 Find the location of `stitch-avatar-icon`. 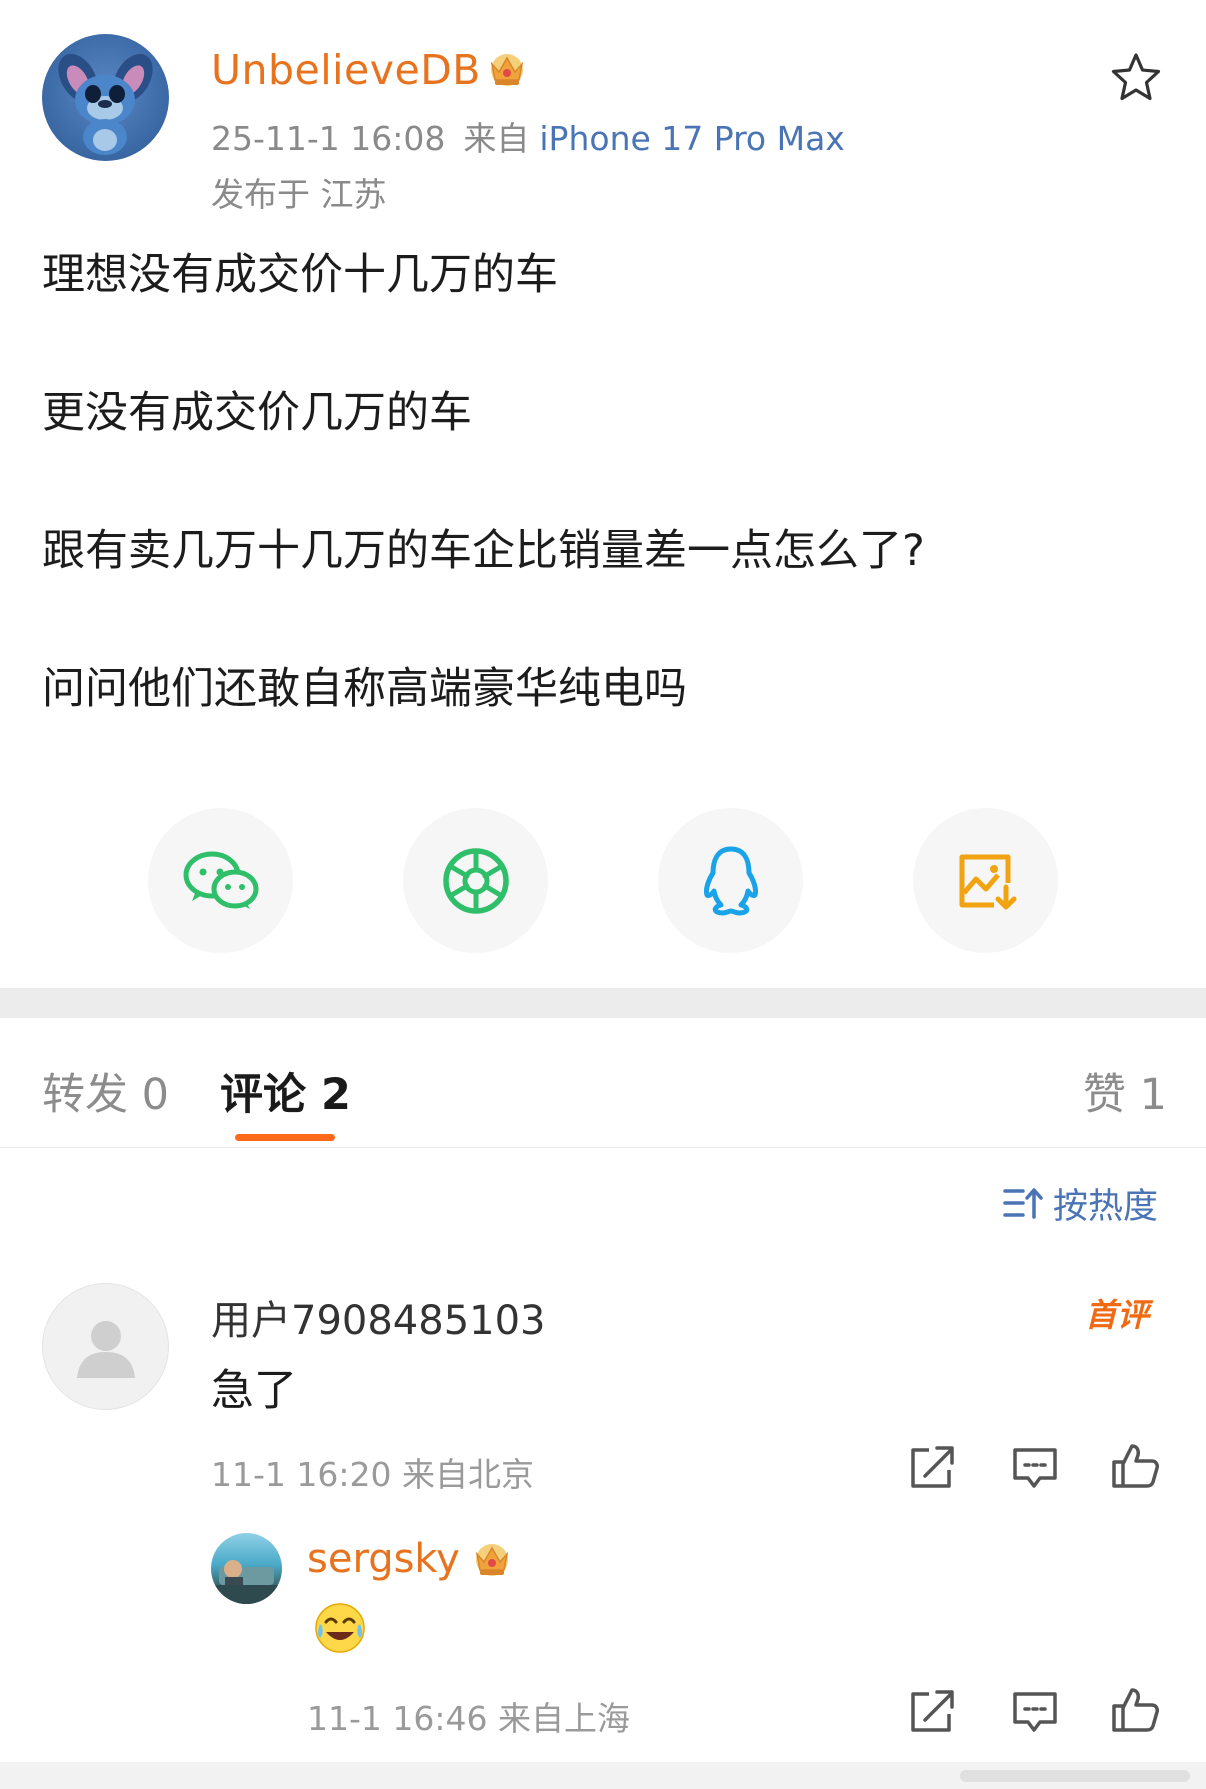

stitch-avatar-icon is located at coordinates (105, 104).